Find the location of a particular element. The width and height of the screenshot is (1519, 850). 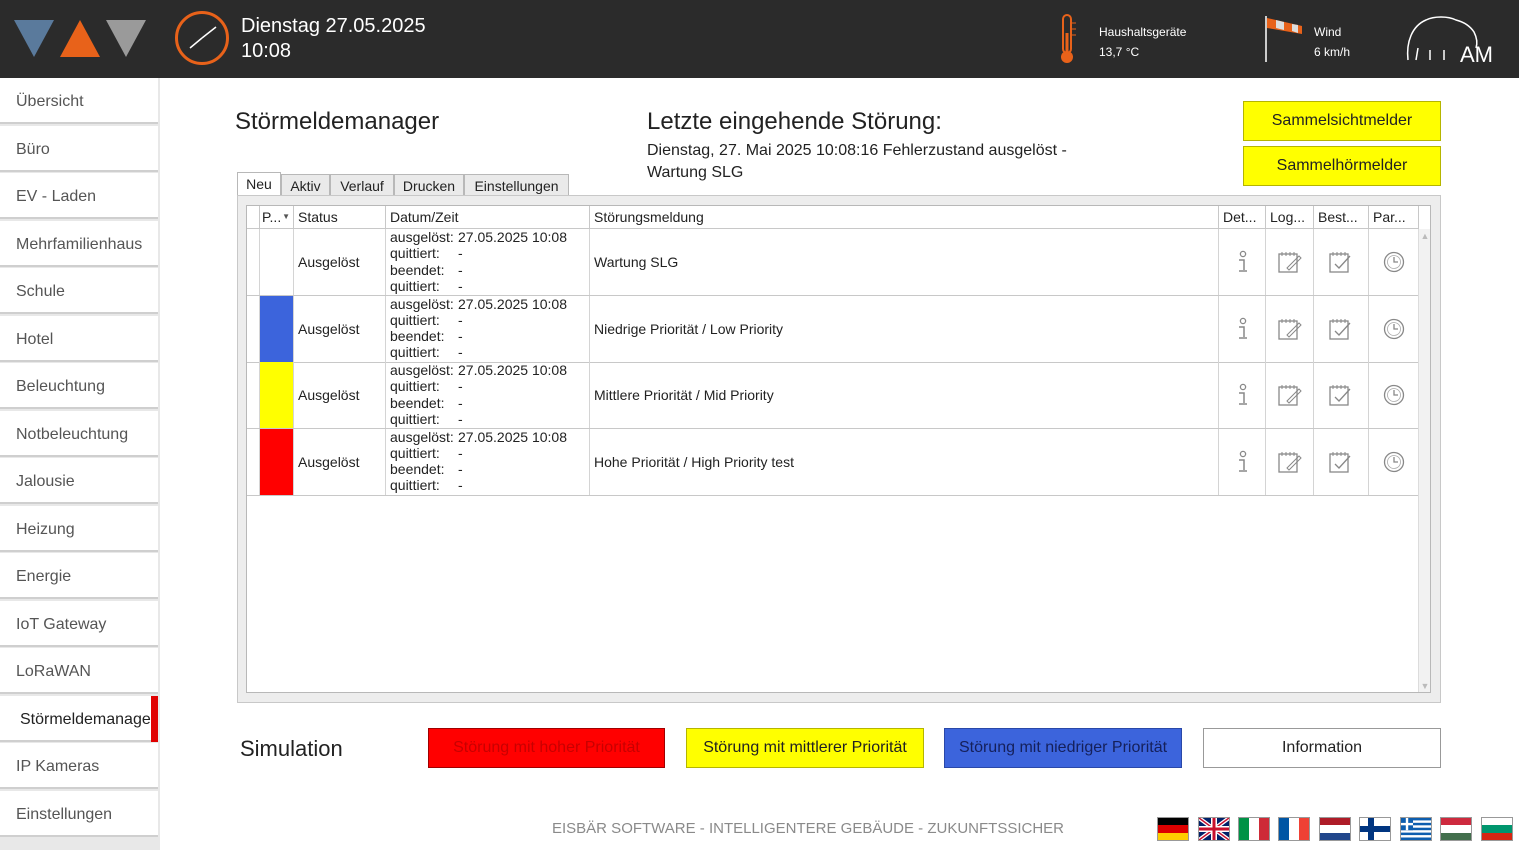

simulation-label: Simulation is located at coordinates (291, 748).